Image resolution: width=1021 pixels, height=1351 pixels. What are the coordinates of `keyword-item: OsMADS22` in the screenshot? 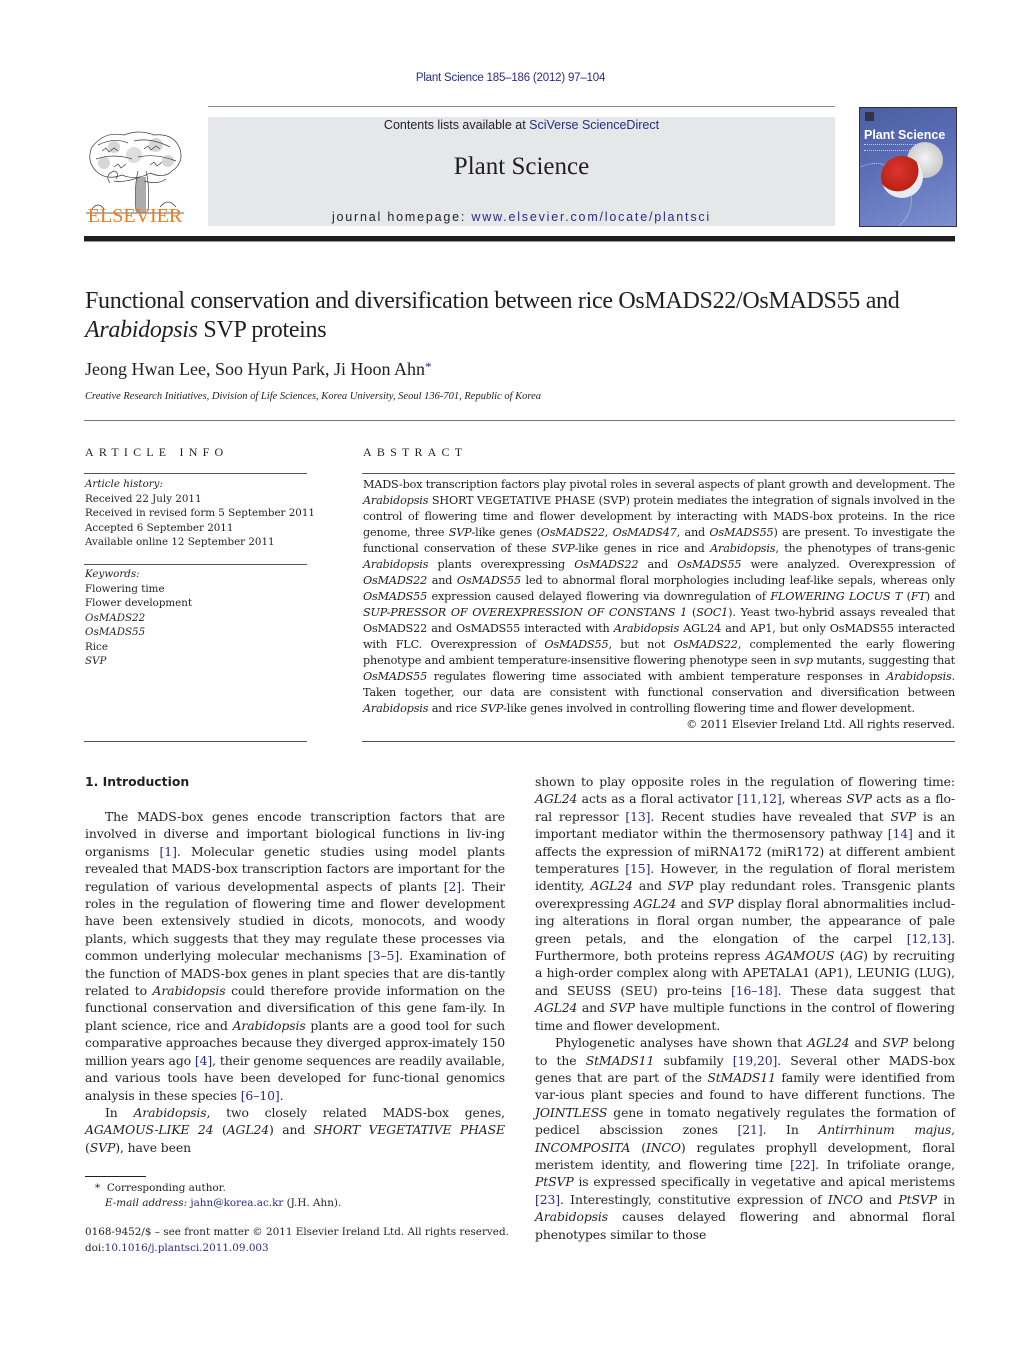 It's located at (115, 617).